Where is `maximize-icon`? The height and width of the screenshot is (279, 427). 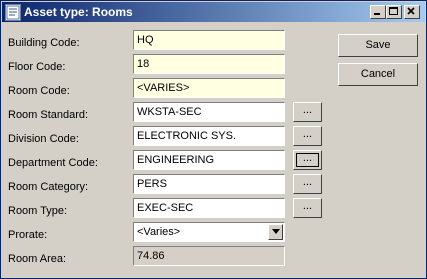 maximize-icon is located at coordinates (393, 11).